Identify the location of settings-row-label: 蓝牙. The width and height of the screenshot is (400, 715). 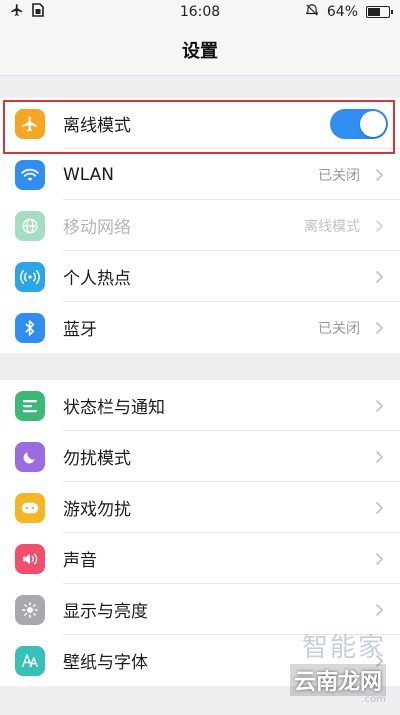
(80, 330).